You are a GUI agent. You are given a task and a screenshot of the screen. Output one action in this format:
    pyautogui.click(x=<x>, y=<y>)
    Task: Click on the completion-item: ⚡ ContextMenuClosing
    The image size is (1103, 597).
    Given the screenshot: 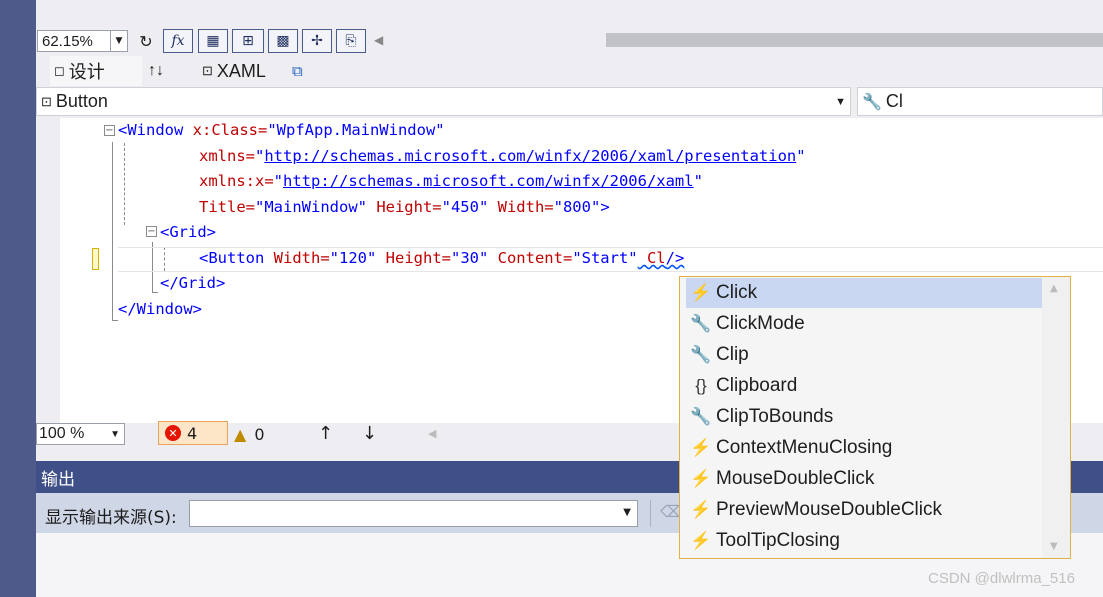 What is the action you would take?
    pyautogui.click(x=864, y=448)
    